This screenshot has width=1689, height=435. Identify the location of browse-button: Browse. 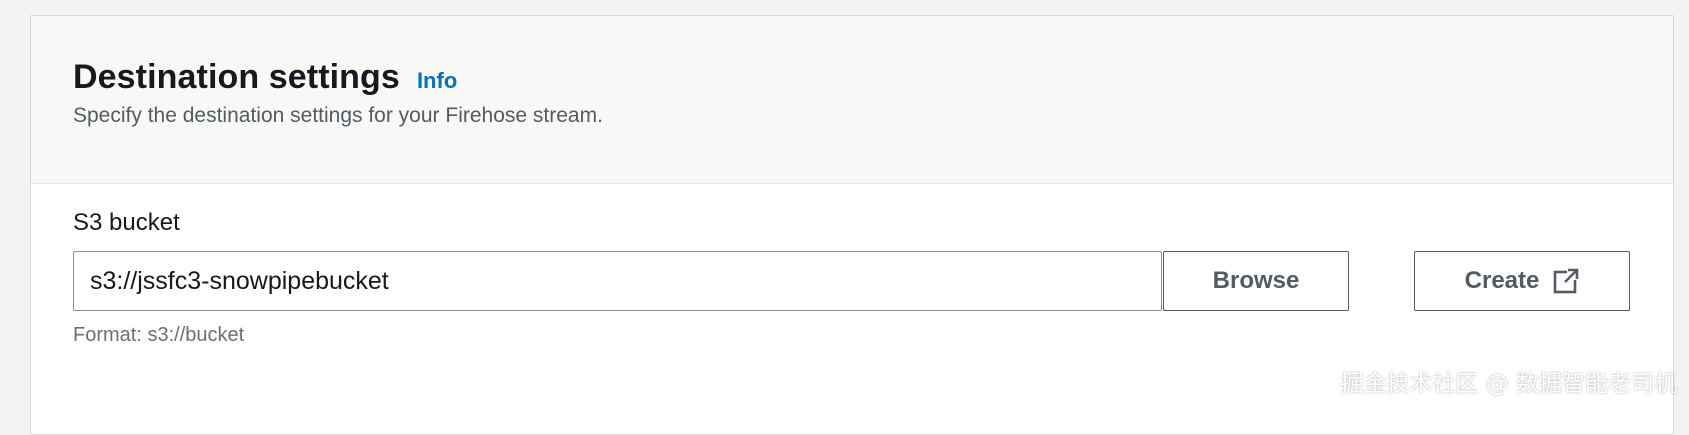
(1256, 281).